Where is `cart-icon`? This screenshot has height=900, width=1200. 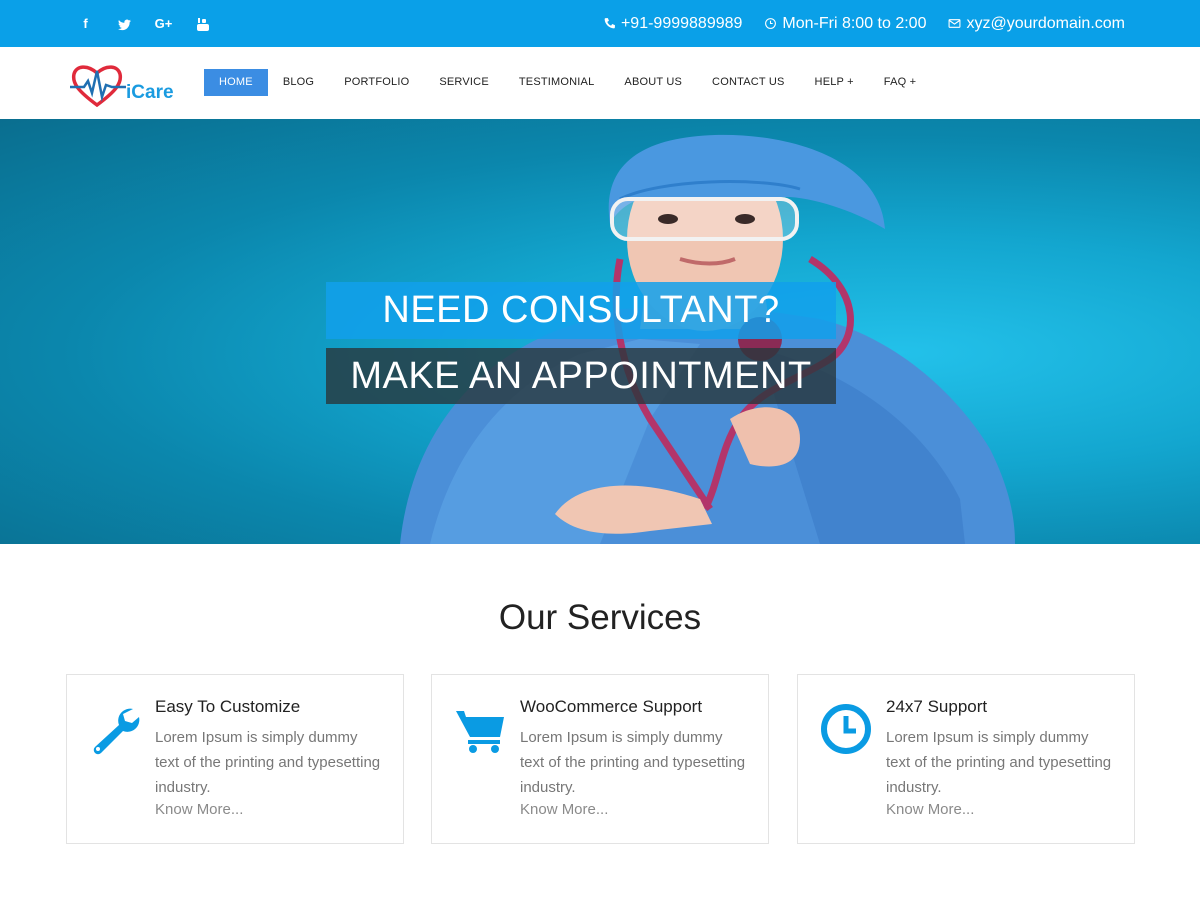
cart-icon is located at coordinates (480, 732).